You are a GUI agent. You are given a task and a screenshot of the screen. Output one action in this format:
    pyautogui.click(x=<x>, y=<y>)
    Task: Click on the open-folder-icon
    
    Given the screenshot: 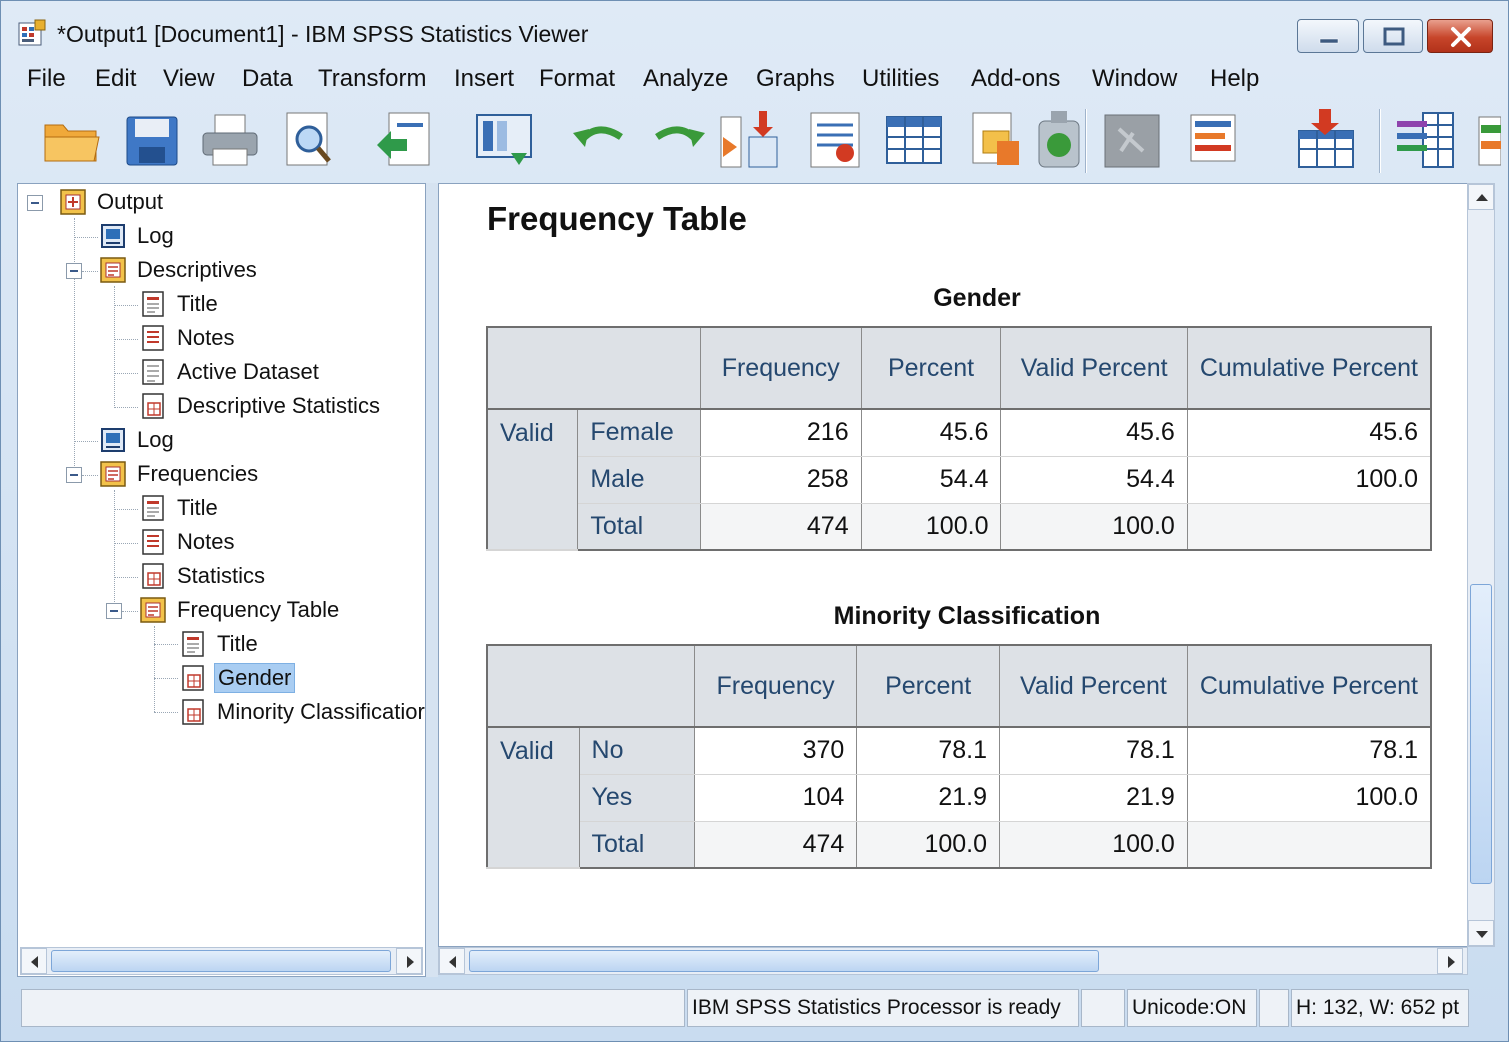 What is the action you would take?
    pyautogui.click(x=72, y=140)
    